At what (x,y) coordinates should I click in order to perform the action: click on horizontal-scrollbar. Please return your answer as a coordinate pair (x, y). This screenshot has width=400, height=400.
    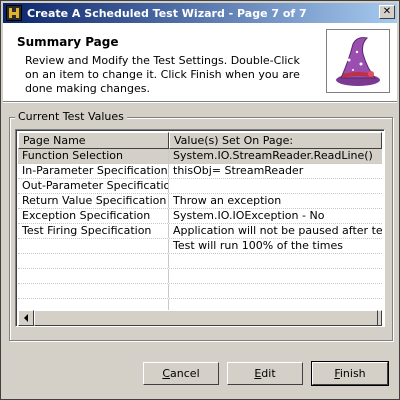
    Looking at the image, I should click on (200, 318).